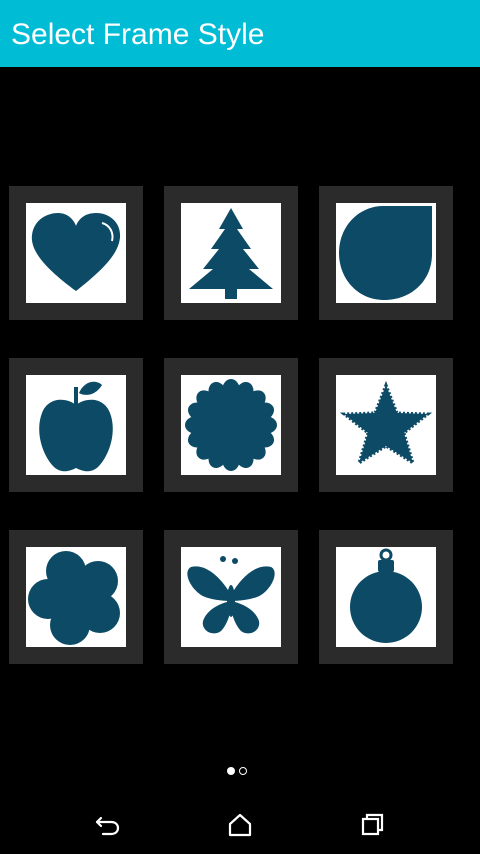 The image size is (480, 854). I want to click on home-button, so click(240, 824).